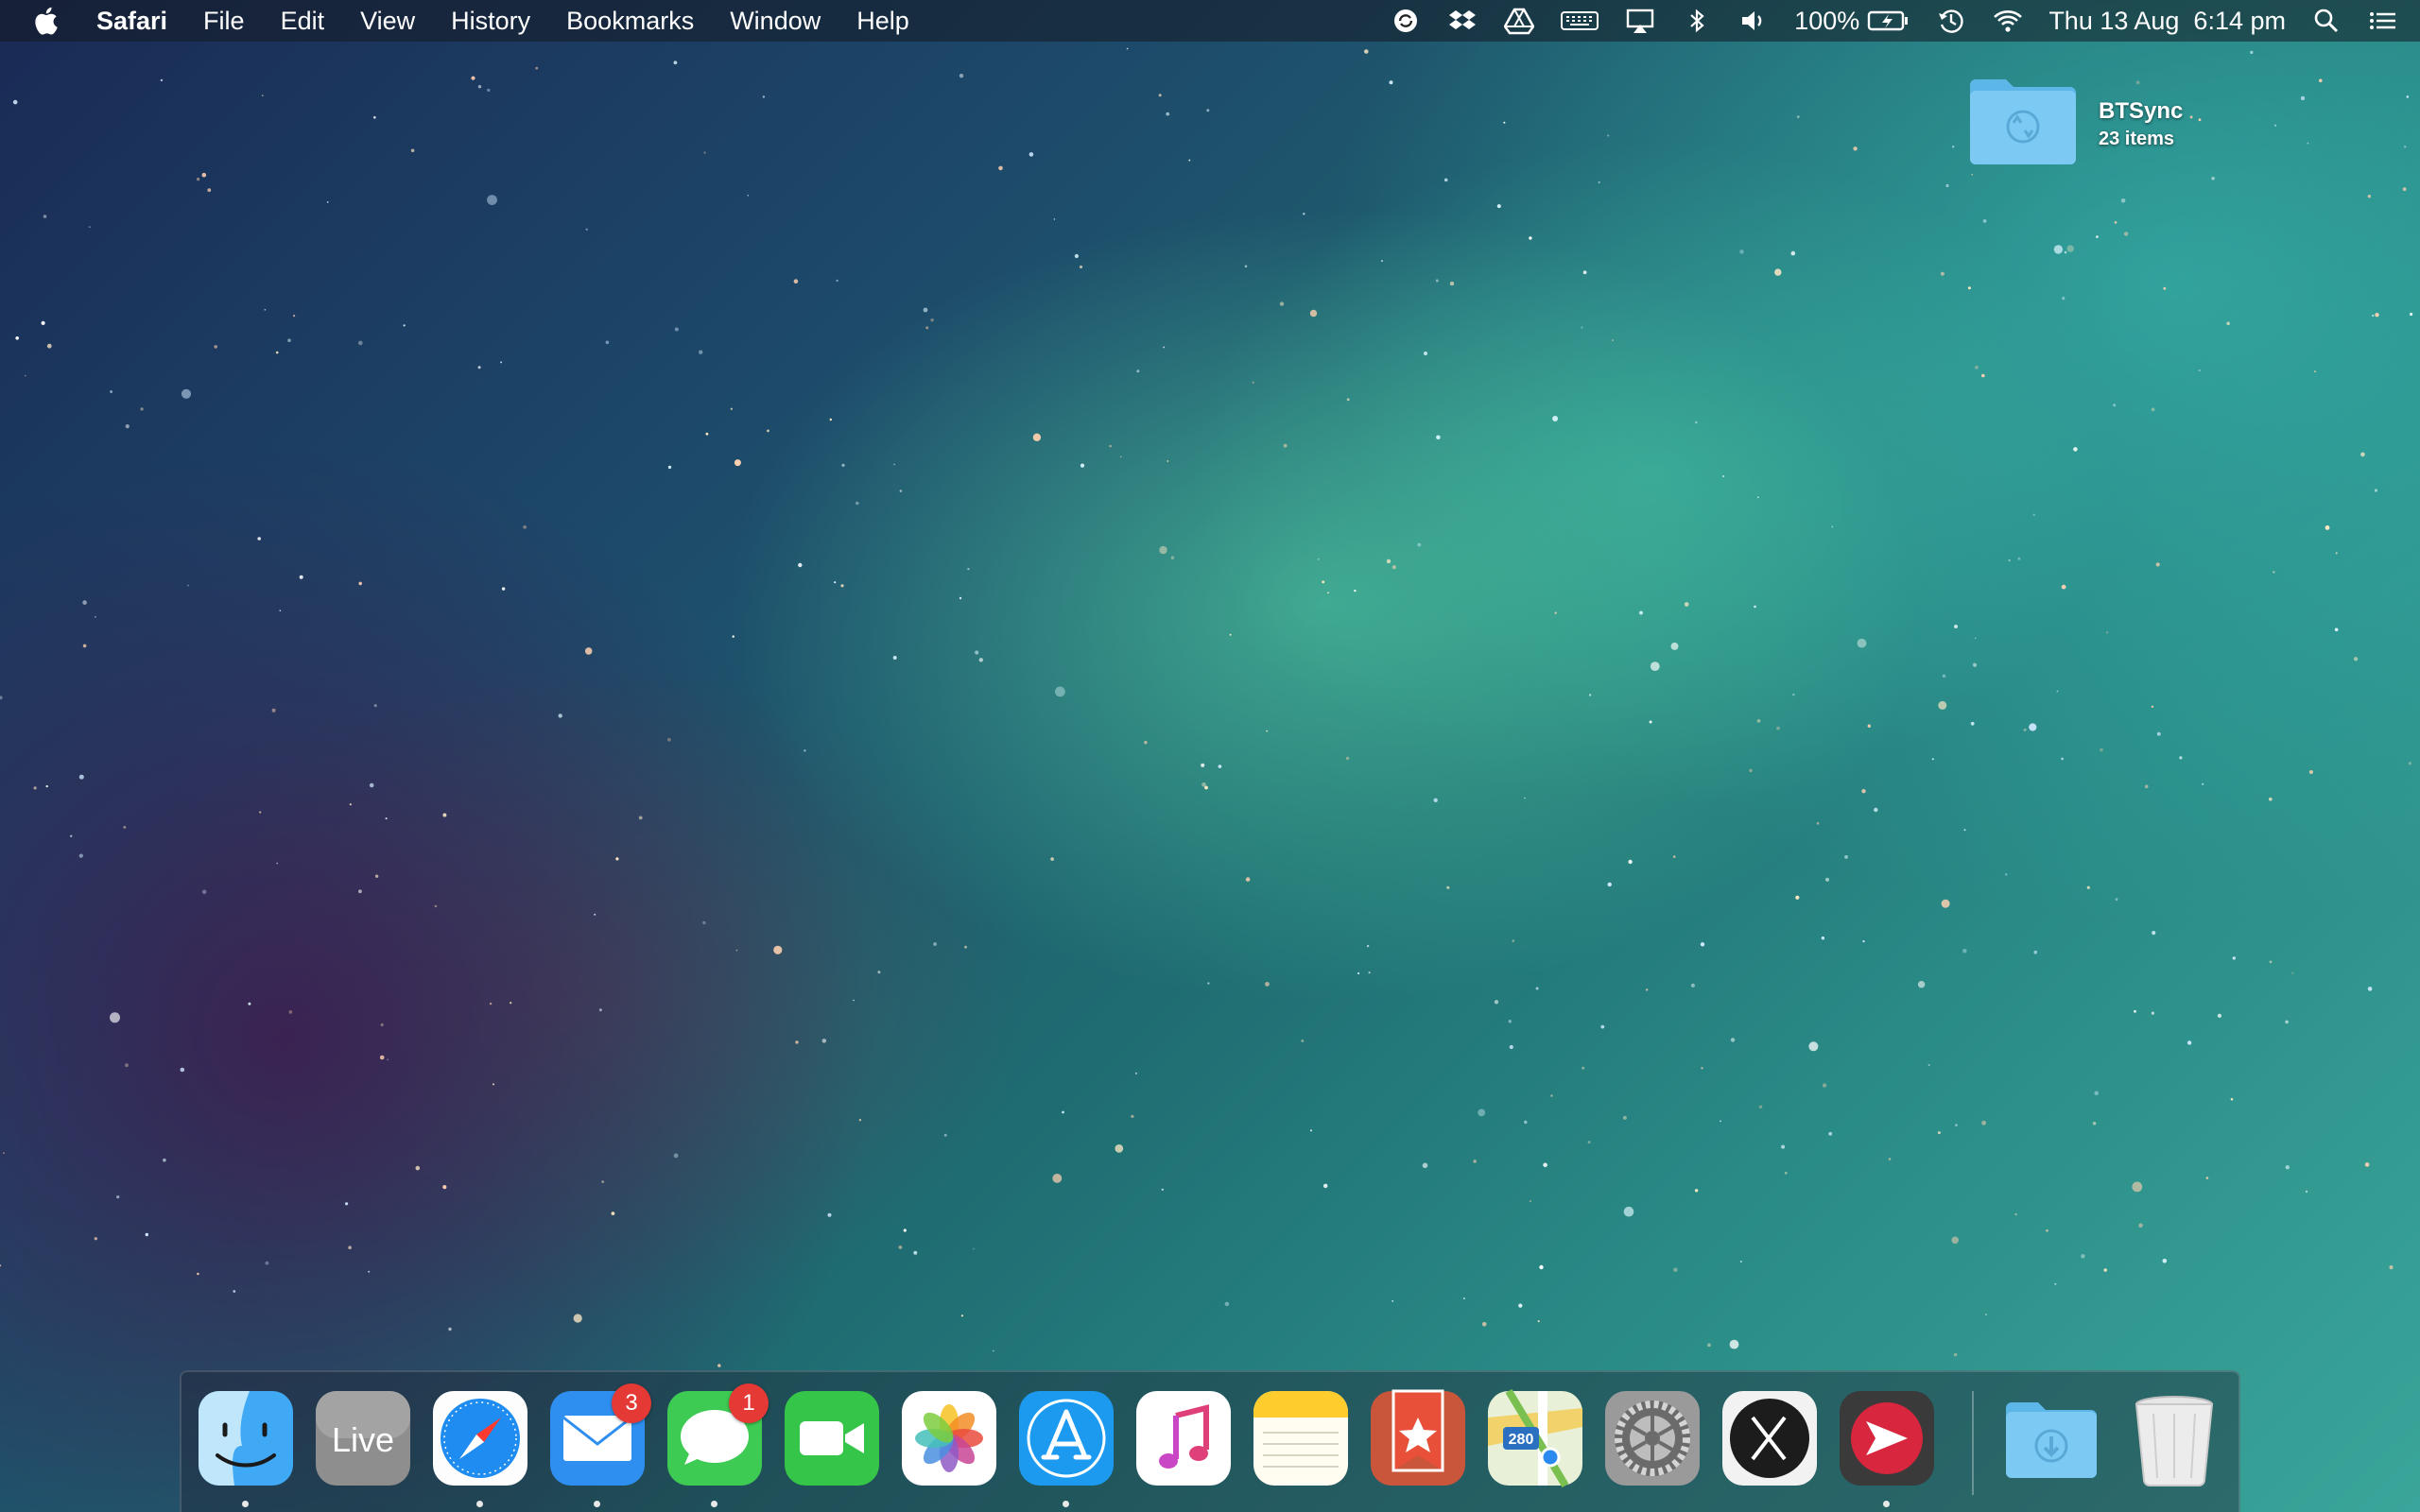  I want to click on dock-app-maps: 280, so click(1535, 1438).